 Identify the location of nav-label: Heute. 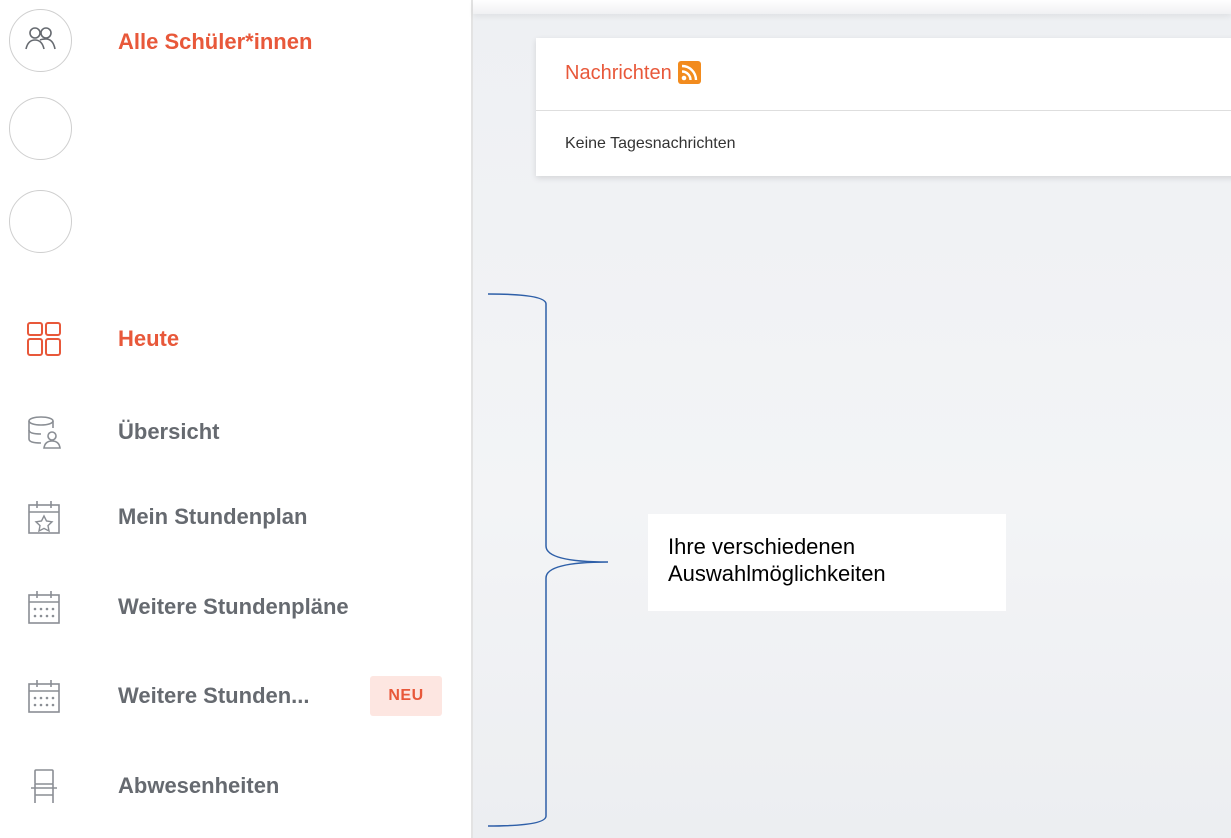
(149, 338).